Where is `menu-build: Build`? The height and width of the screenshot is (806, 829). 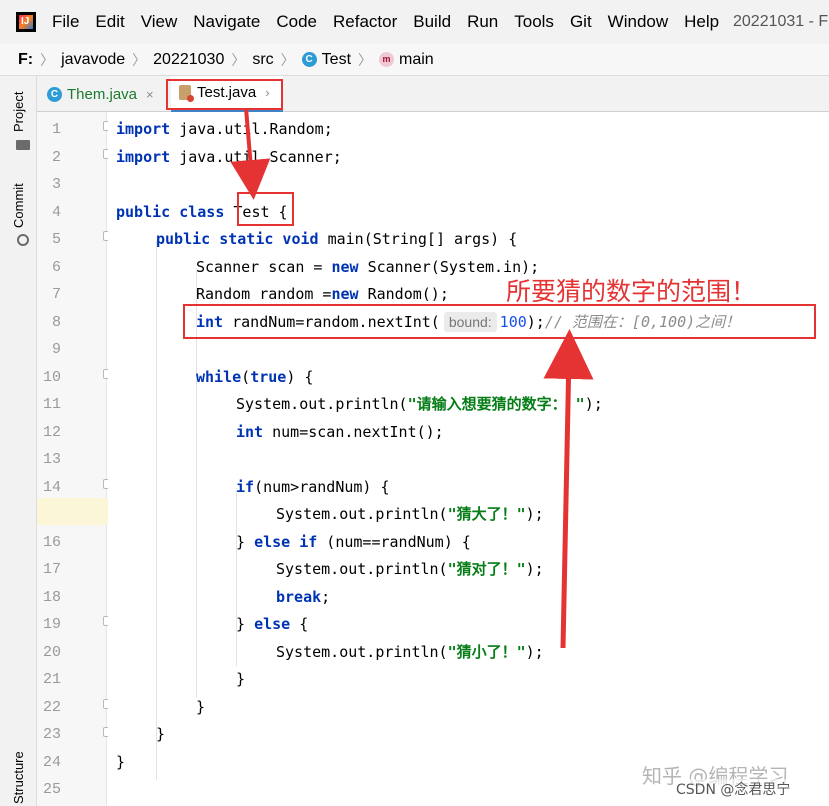
menu-build: Build is located at coordinates (432, 22).